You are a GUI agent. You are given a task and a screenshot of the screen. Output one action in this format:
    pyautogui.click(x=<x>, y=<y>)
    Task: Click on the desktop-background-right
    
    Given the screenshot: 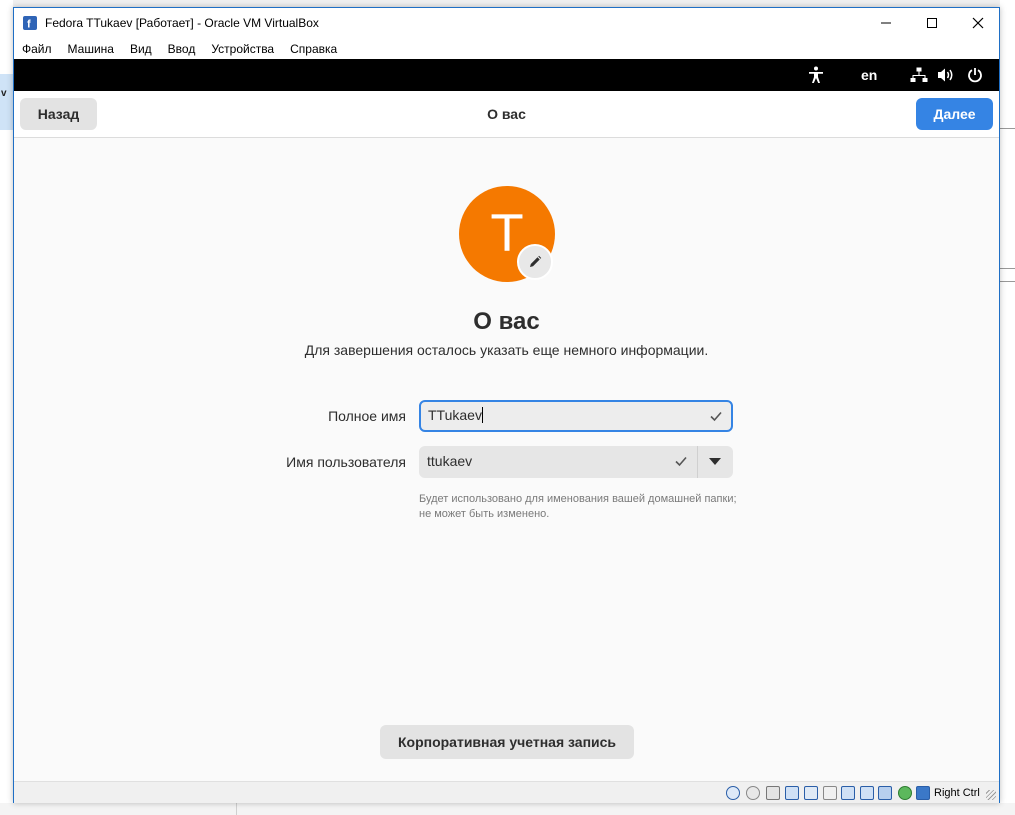 What is the action you would take?
    pyautogui.click(x=1007, y=407)
    